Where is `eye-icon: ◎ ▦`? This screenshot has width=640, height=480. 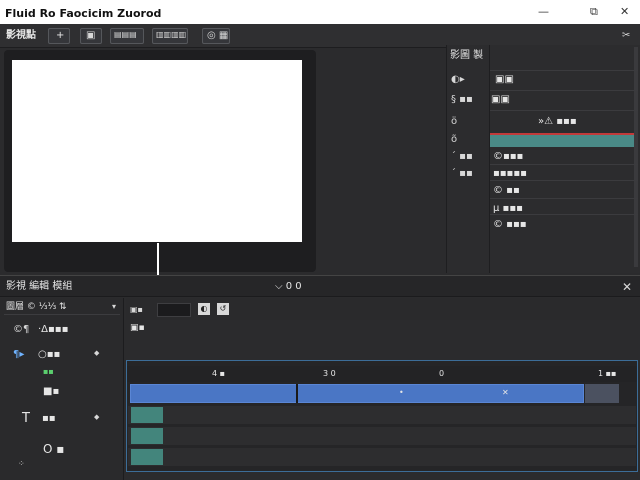
eye-icon: ◎ ▦ is located at coordinates (218, 35).